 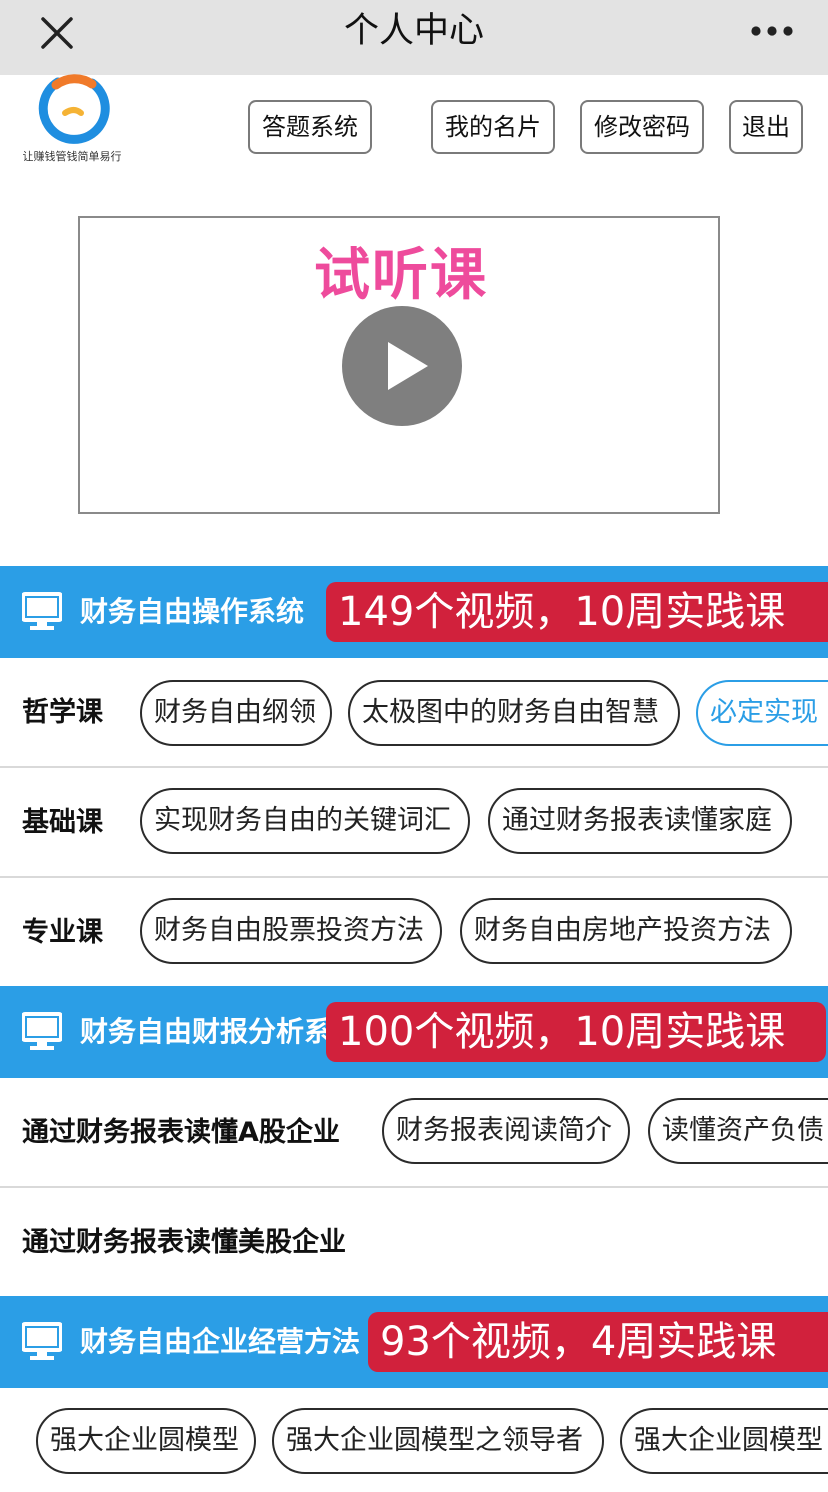 What do you see at coordinates (642, 127) in the screenshot?
I see `change-password-button: 修改密码` at bounding box center [642, 127].